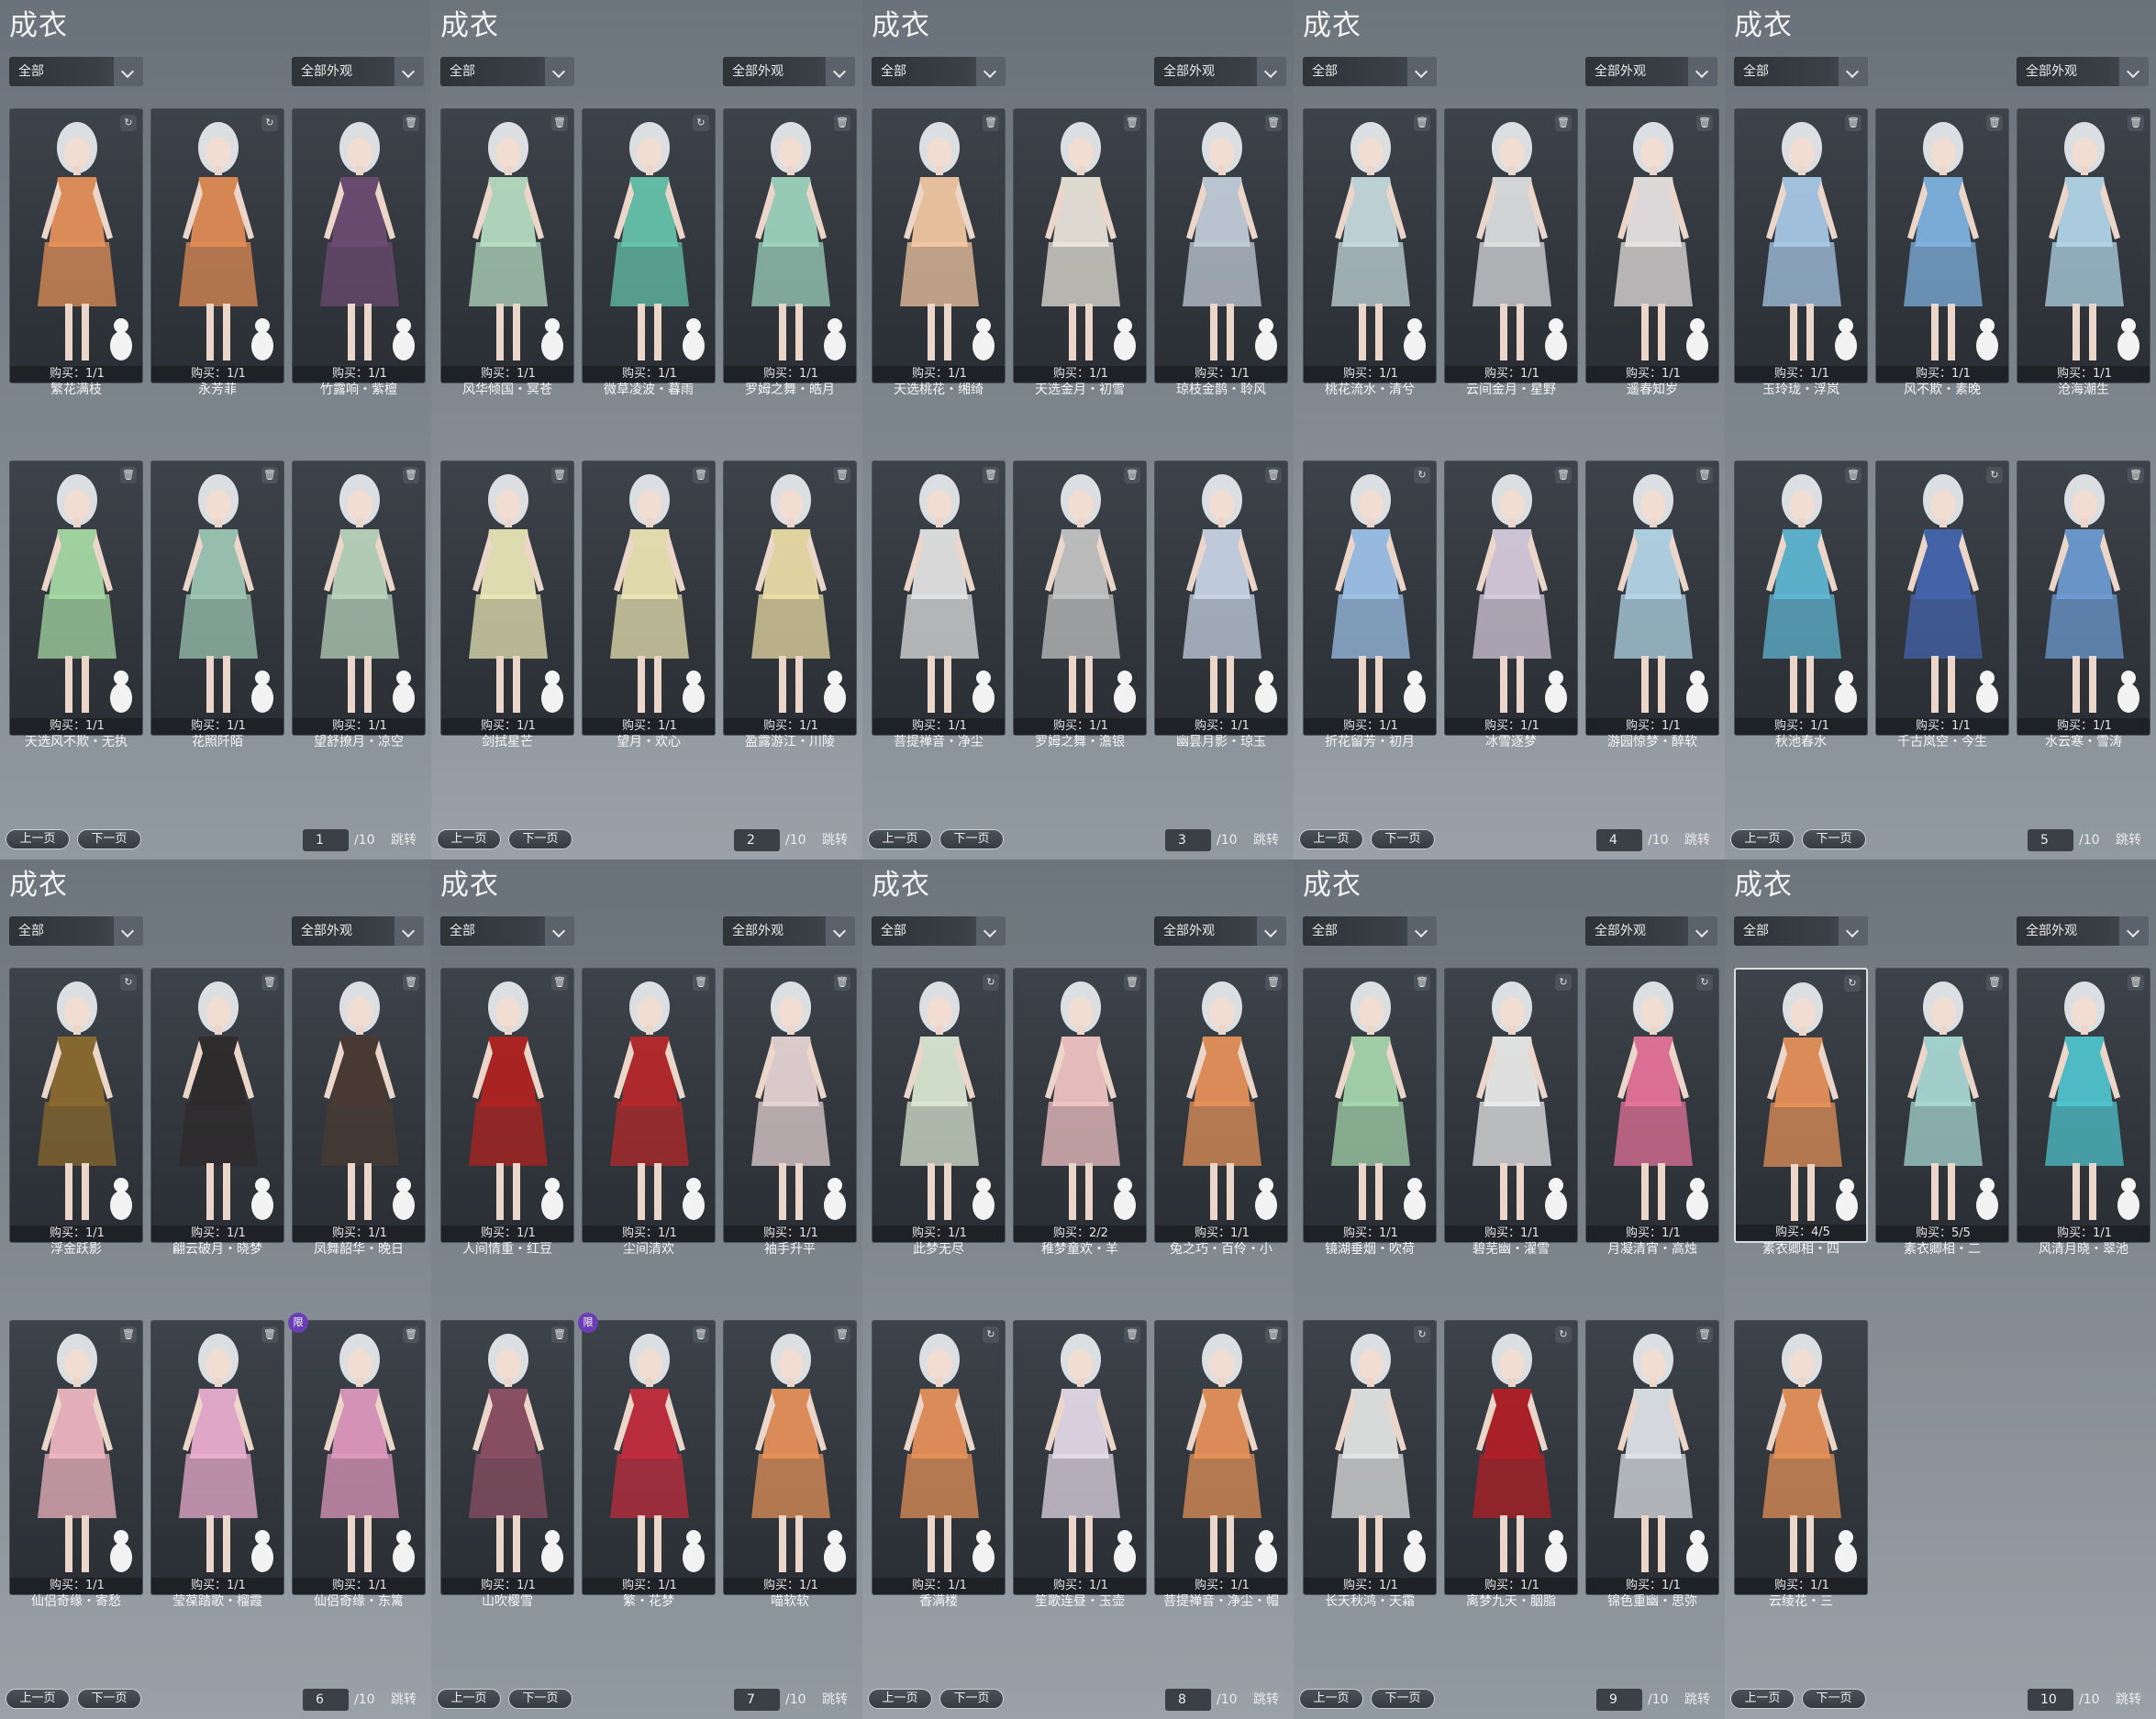 The image size is (2156, 1719). Describe the element at coordinates (1619, 1700) in the screenshot. I see `page-number-input: 9` at that location.